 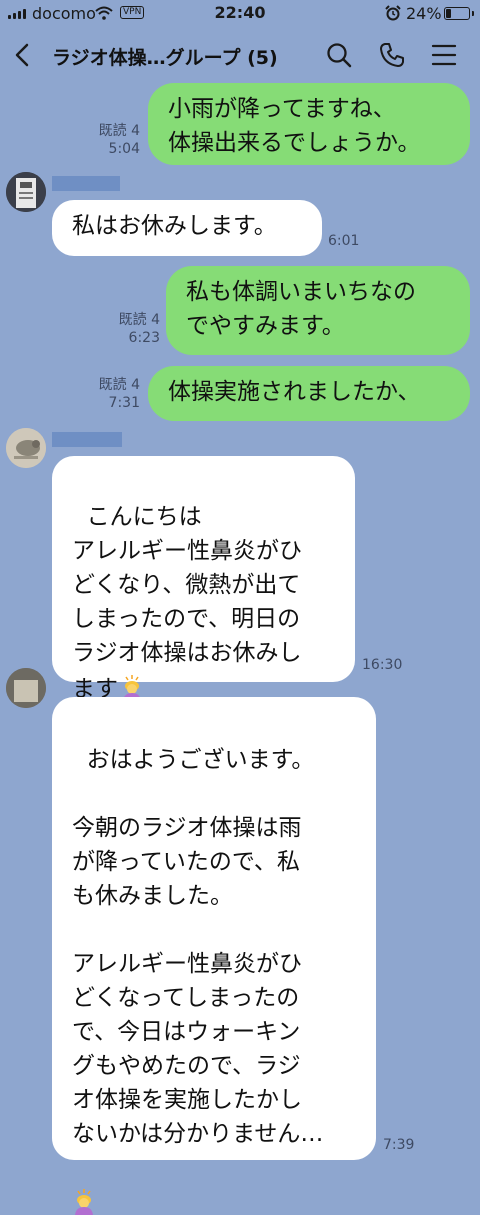 I want to click on chat-title: ラジオ体操…グループ (5), so click(x=165, y=56).